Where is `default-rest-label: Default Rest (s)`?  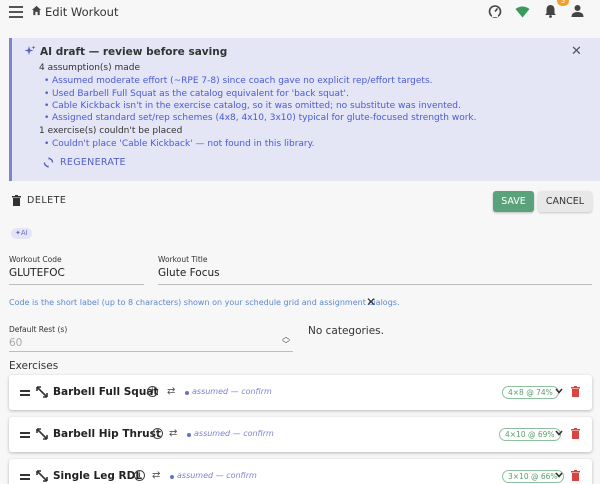
default-rest-label: Default Rest (s) is located at coordinates (38, 329).